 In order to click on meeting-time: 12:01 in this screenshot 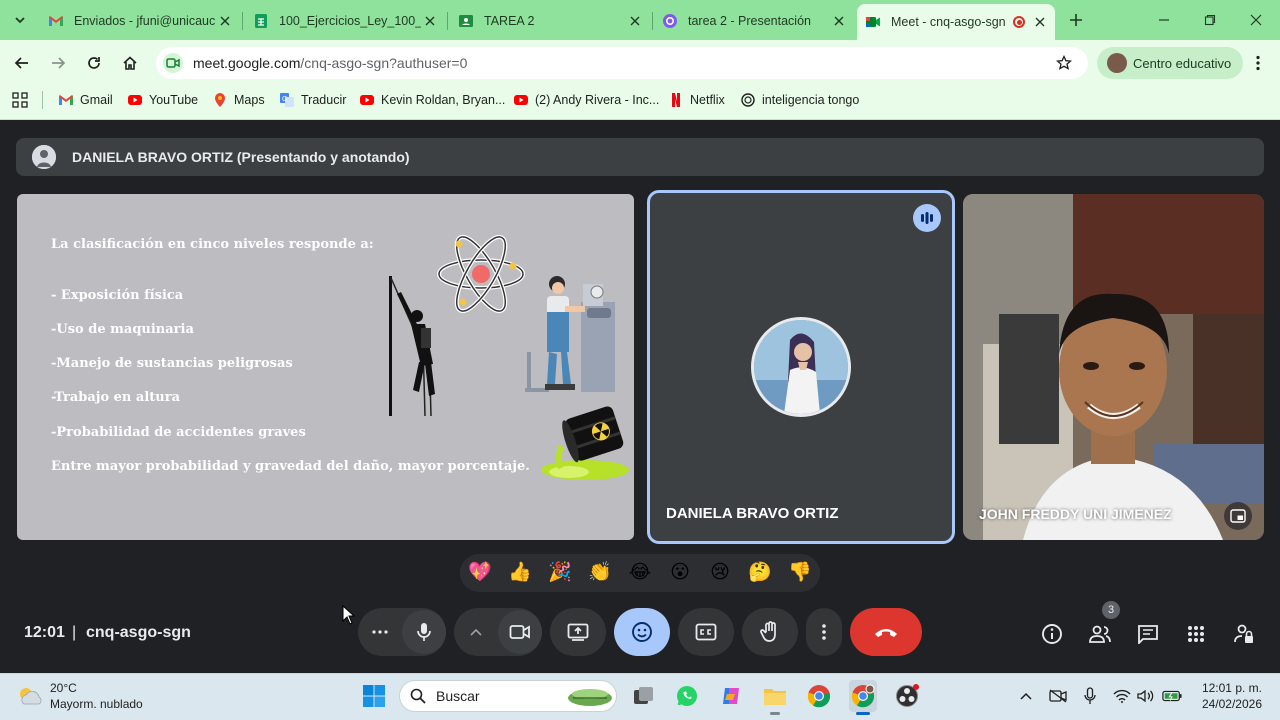, I will do `click(44, 632)`.